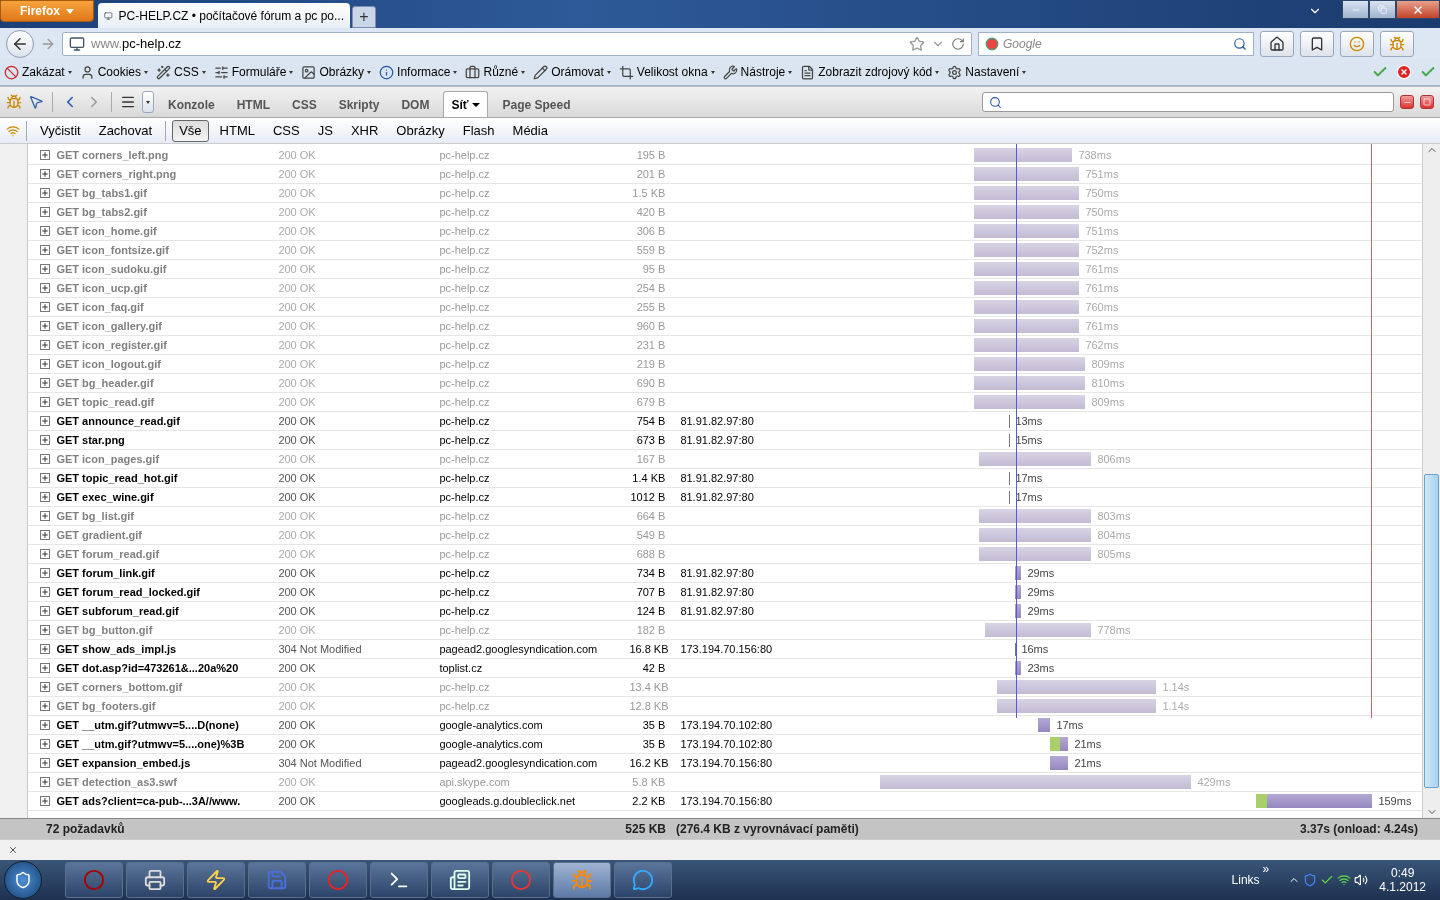 This screenshot has height=900, width=1440. What do you see at coordinates (1357, 43) in the screenshot?
I see `addon-button` at bounding box center [1357, 43].